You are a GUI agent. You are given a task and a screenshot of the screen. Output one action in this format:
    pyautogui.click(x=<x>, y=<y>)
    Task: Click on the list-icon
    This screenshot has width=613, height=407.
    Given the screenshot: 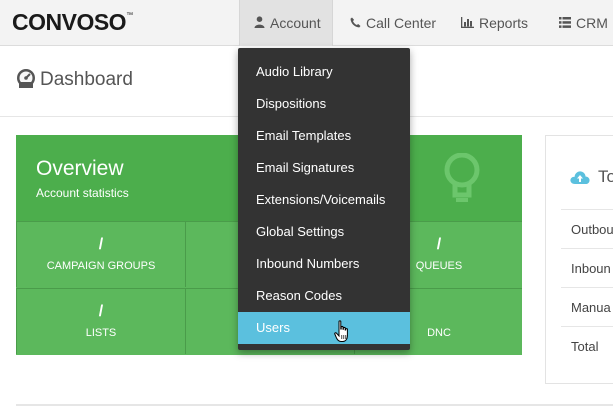 What is the action you would take?
    pyautogui.click(x=565, y=24)
    